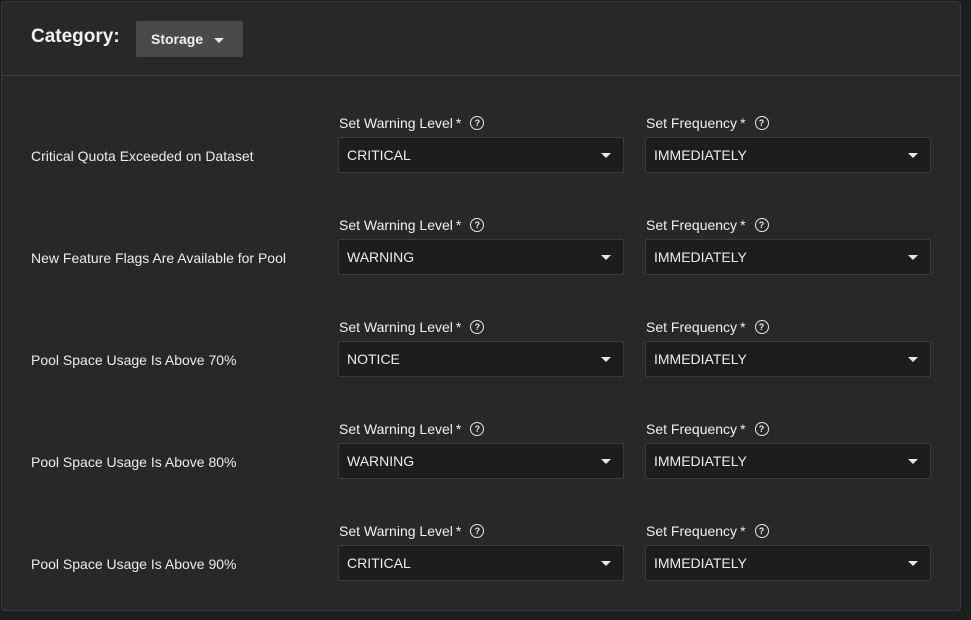 The image size is (971, 620). I want to click on category-header: Category: Storage, so click(481, 39).